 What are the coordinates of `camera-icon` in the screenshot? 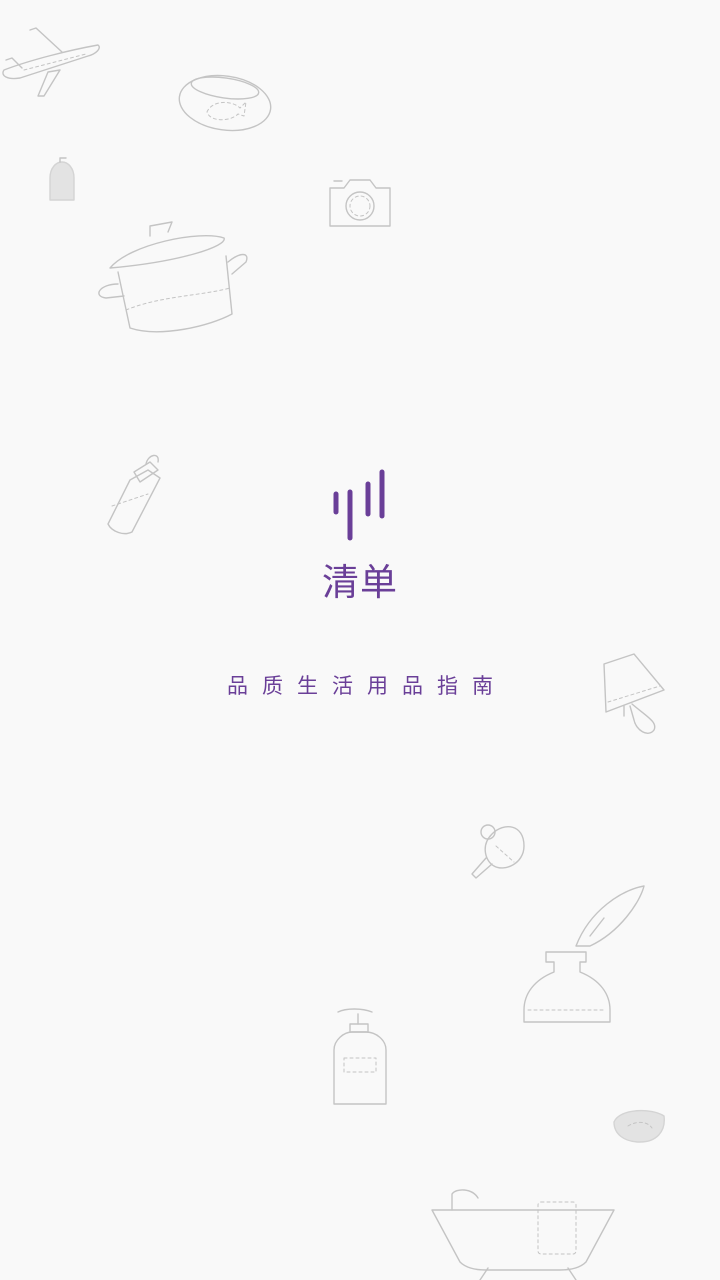 It's located at (360, 203).